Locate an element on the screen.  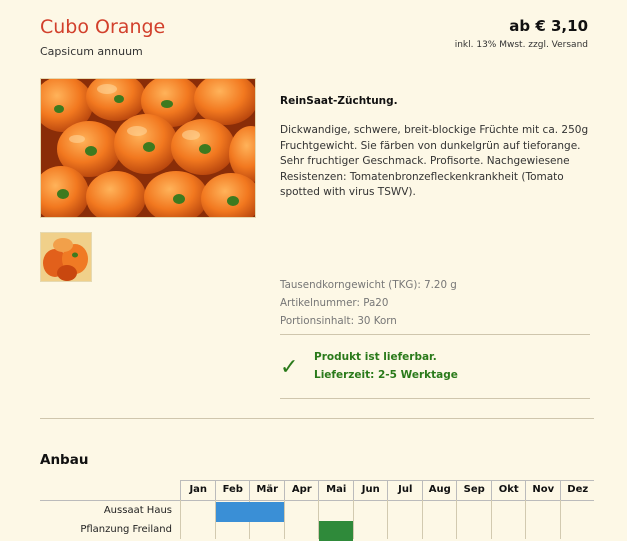
product-image is located at coordinates (148, 148).